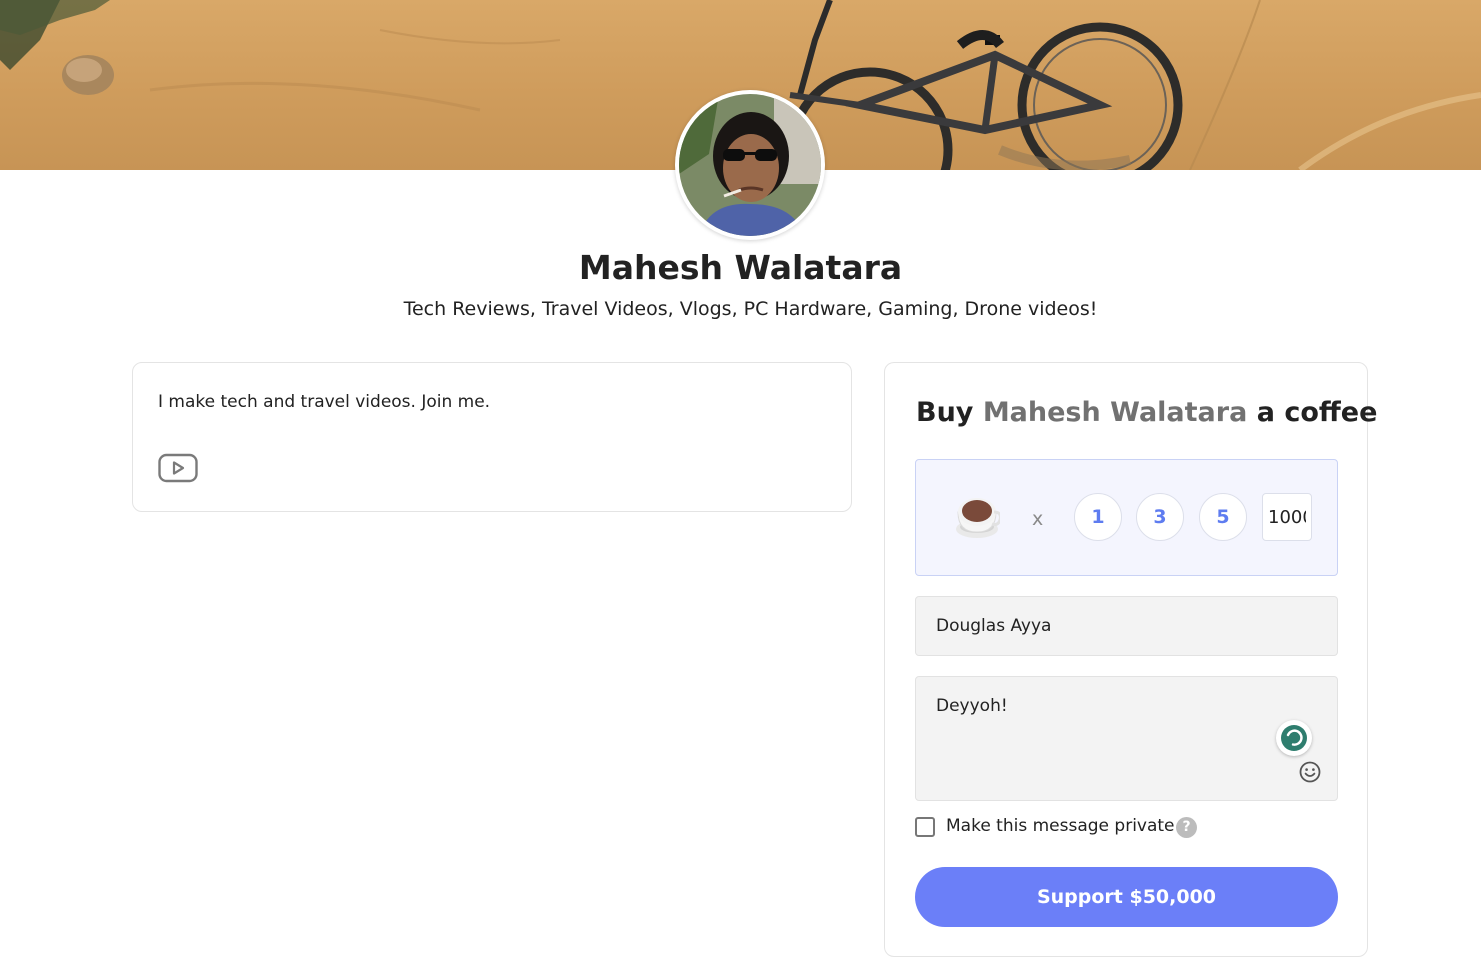 The image size is (1481, 975). I want to click on message-field: Deyyoh!, so click(1126, 738).